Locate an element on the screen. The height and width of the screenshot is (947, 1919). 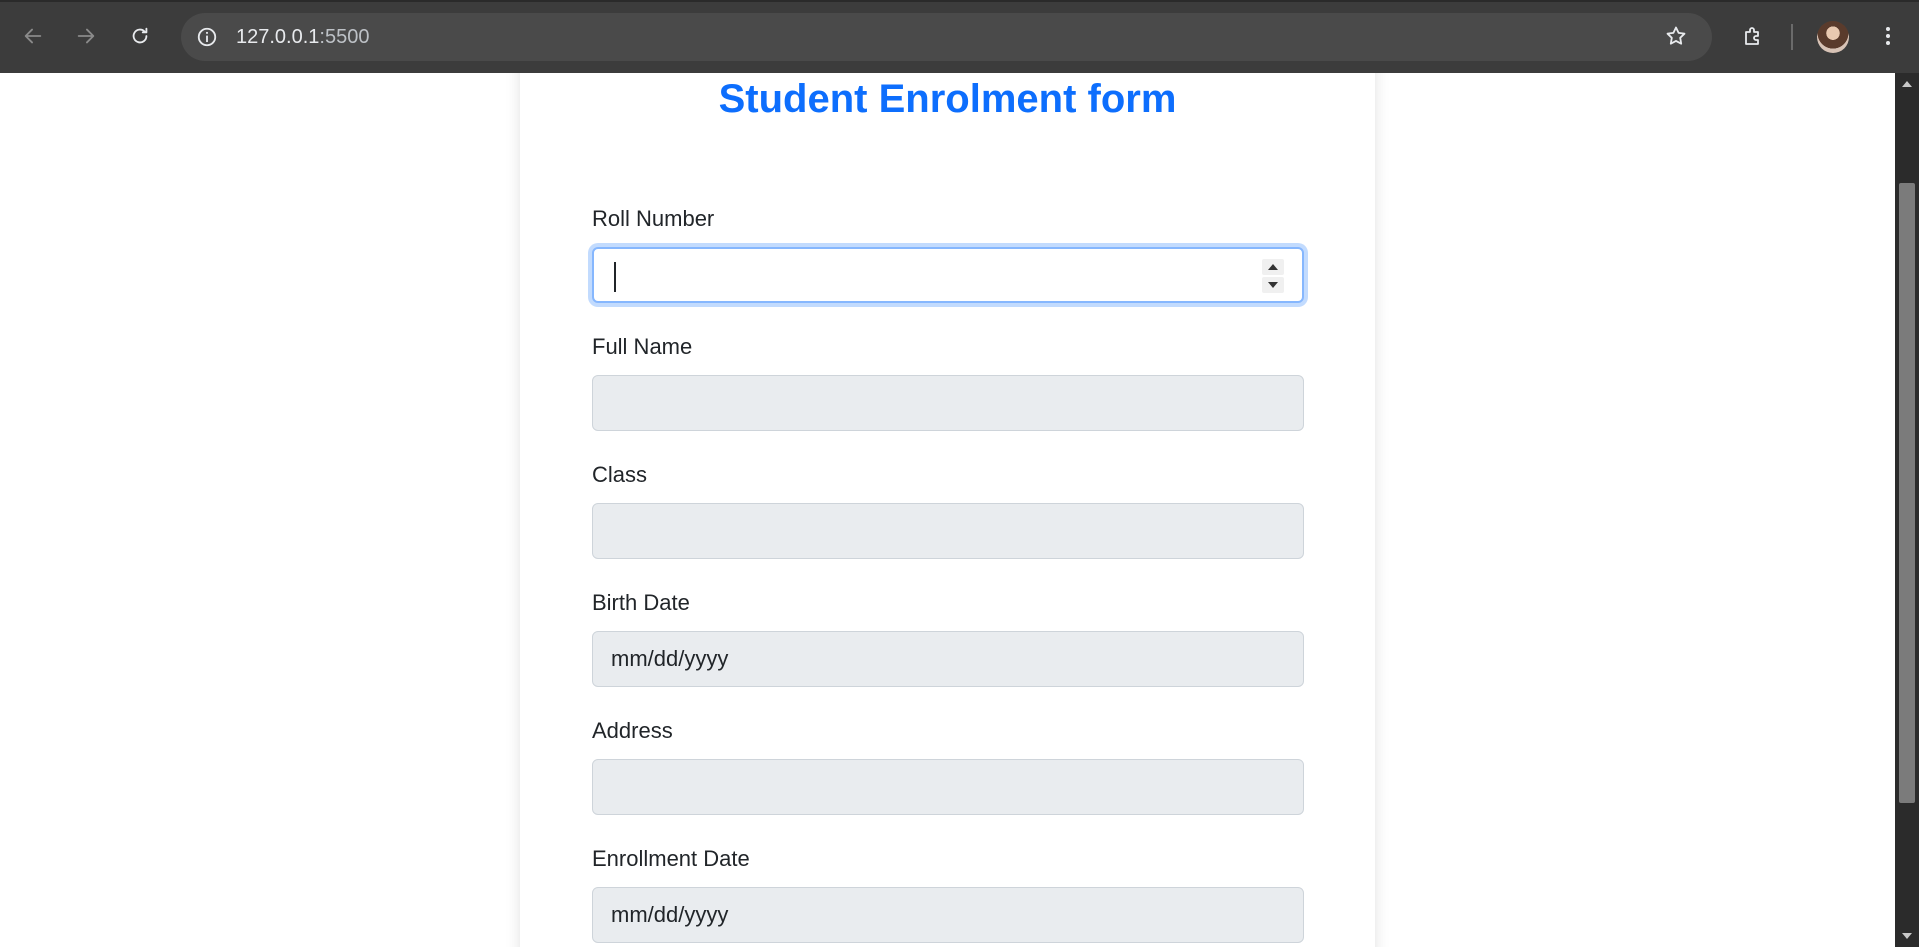
back-button is located at coordinates (33, 36).